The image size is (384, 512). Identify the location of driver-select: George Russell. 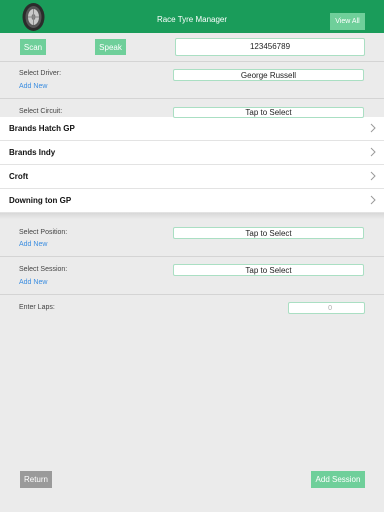
(268, 75).